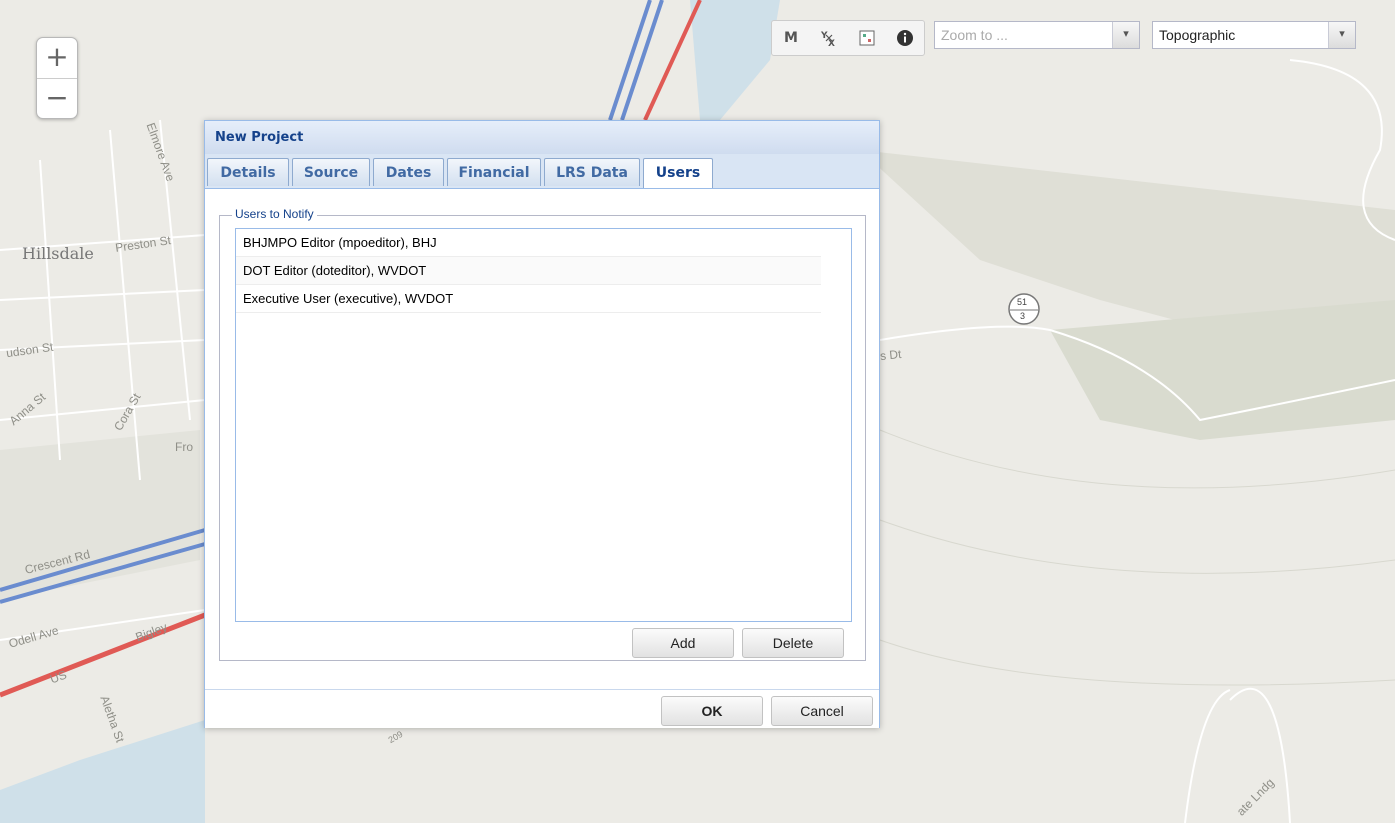 The width and height of the screenshot is (1395, 823). I want to click on delete-user-button: Delete, so click(793, 643).